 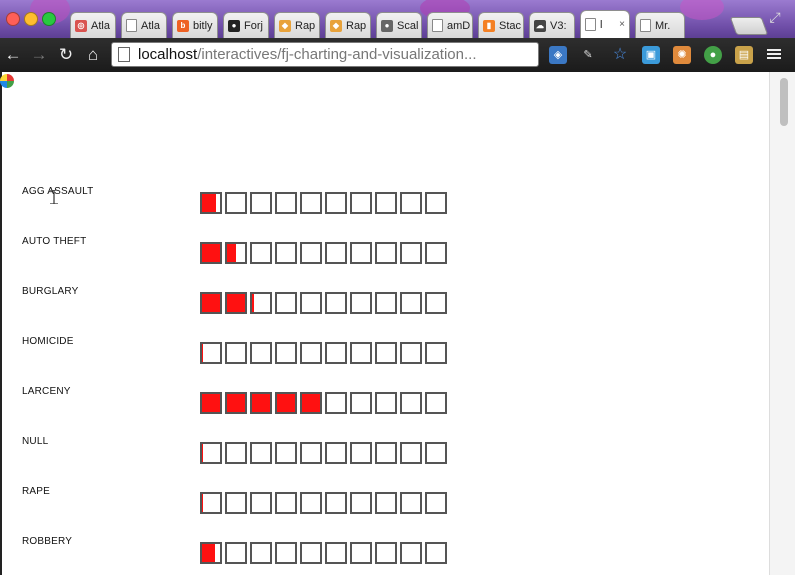 What do you see at coordinates (450, 25) in the screenshot?
I see `browser-tab: amD` at bounding box center [450, 25].